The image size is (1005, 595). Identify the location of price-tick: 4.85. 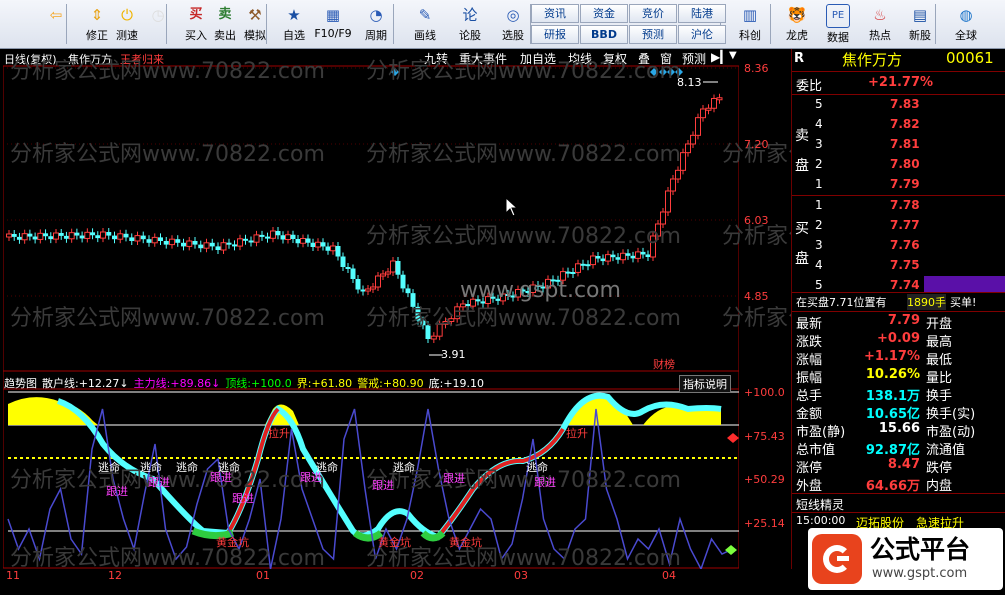
(756, 296).